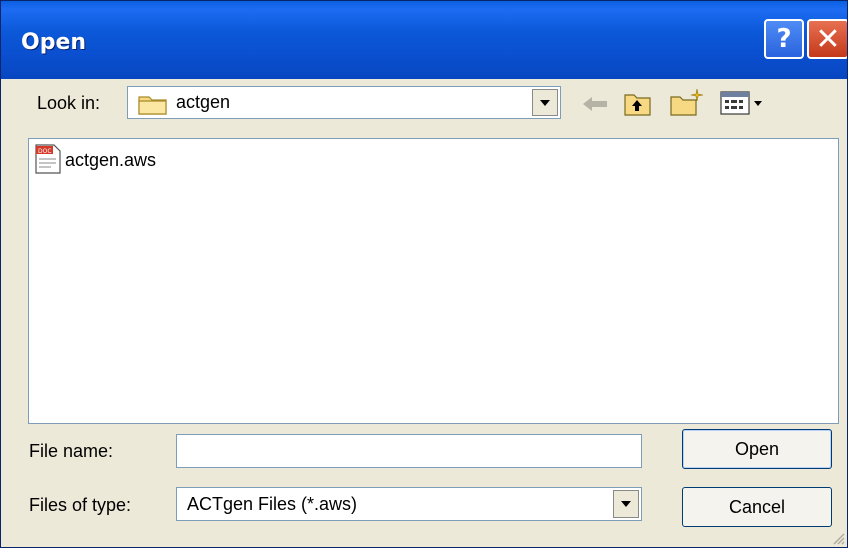  I want to click on close-icon: ✕, so click(828, 39).